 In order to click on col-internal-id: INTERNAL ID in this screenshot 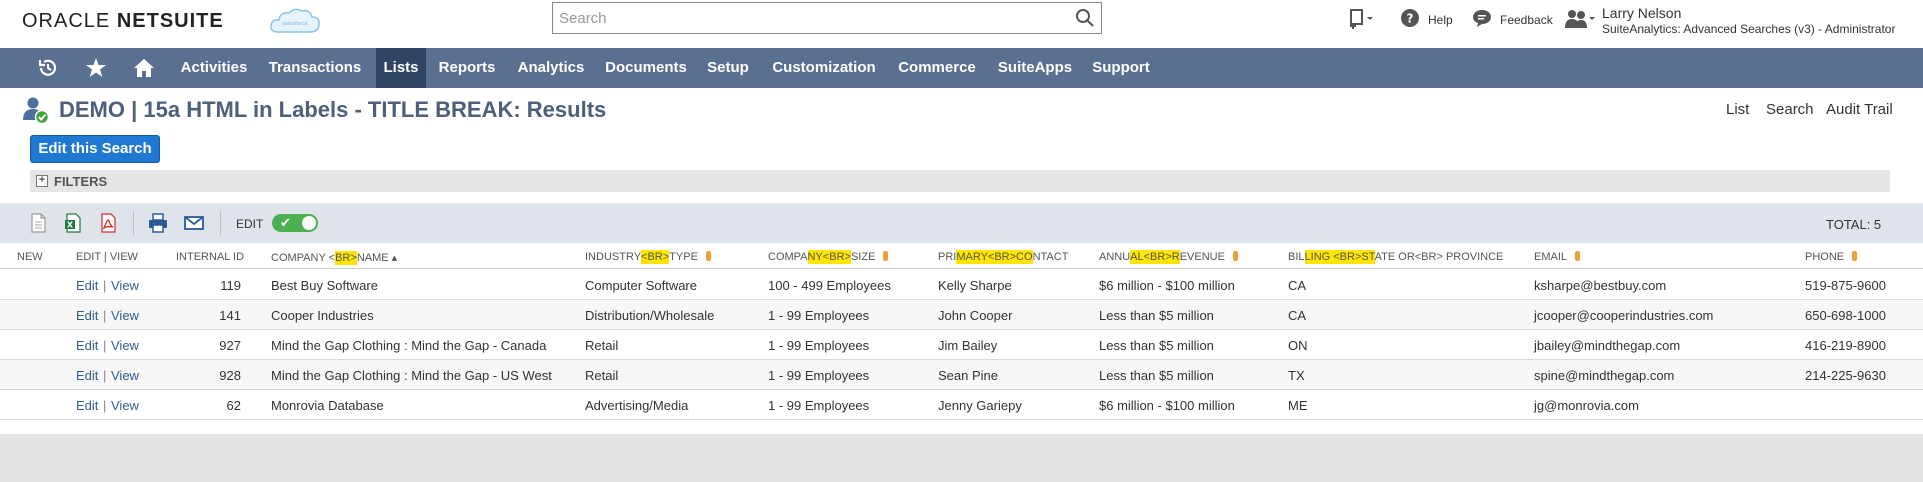, I will do `click(210, 257)`.